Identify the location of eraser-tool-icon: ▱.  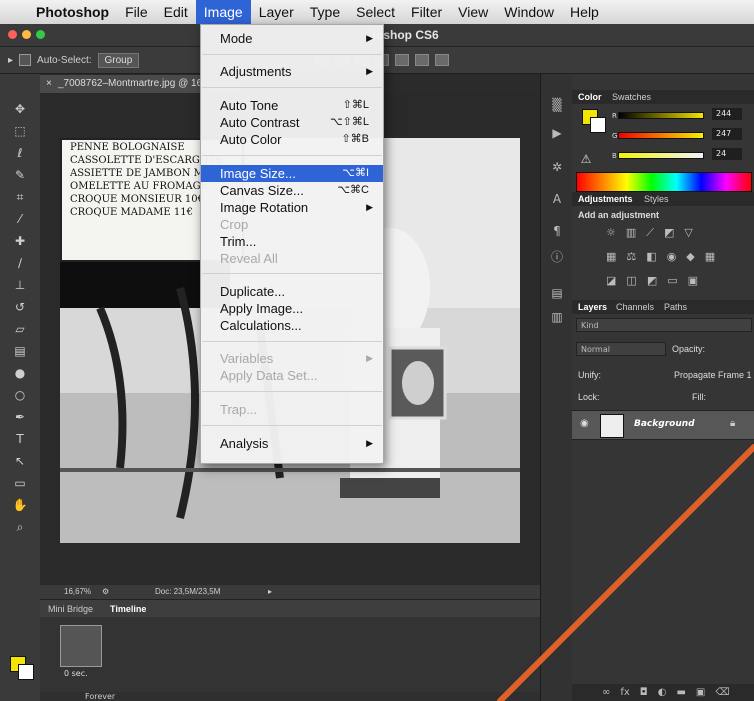
(20, 329).